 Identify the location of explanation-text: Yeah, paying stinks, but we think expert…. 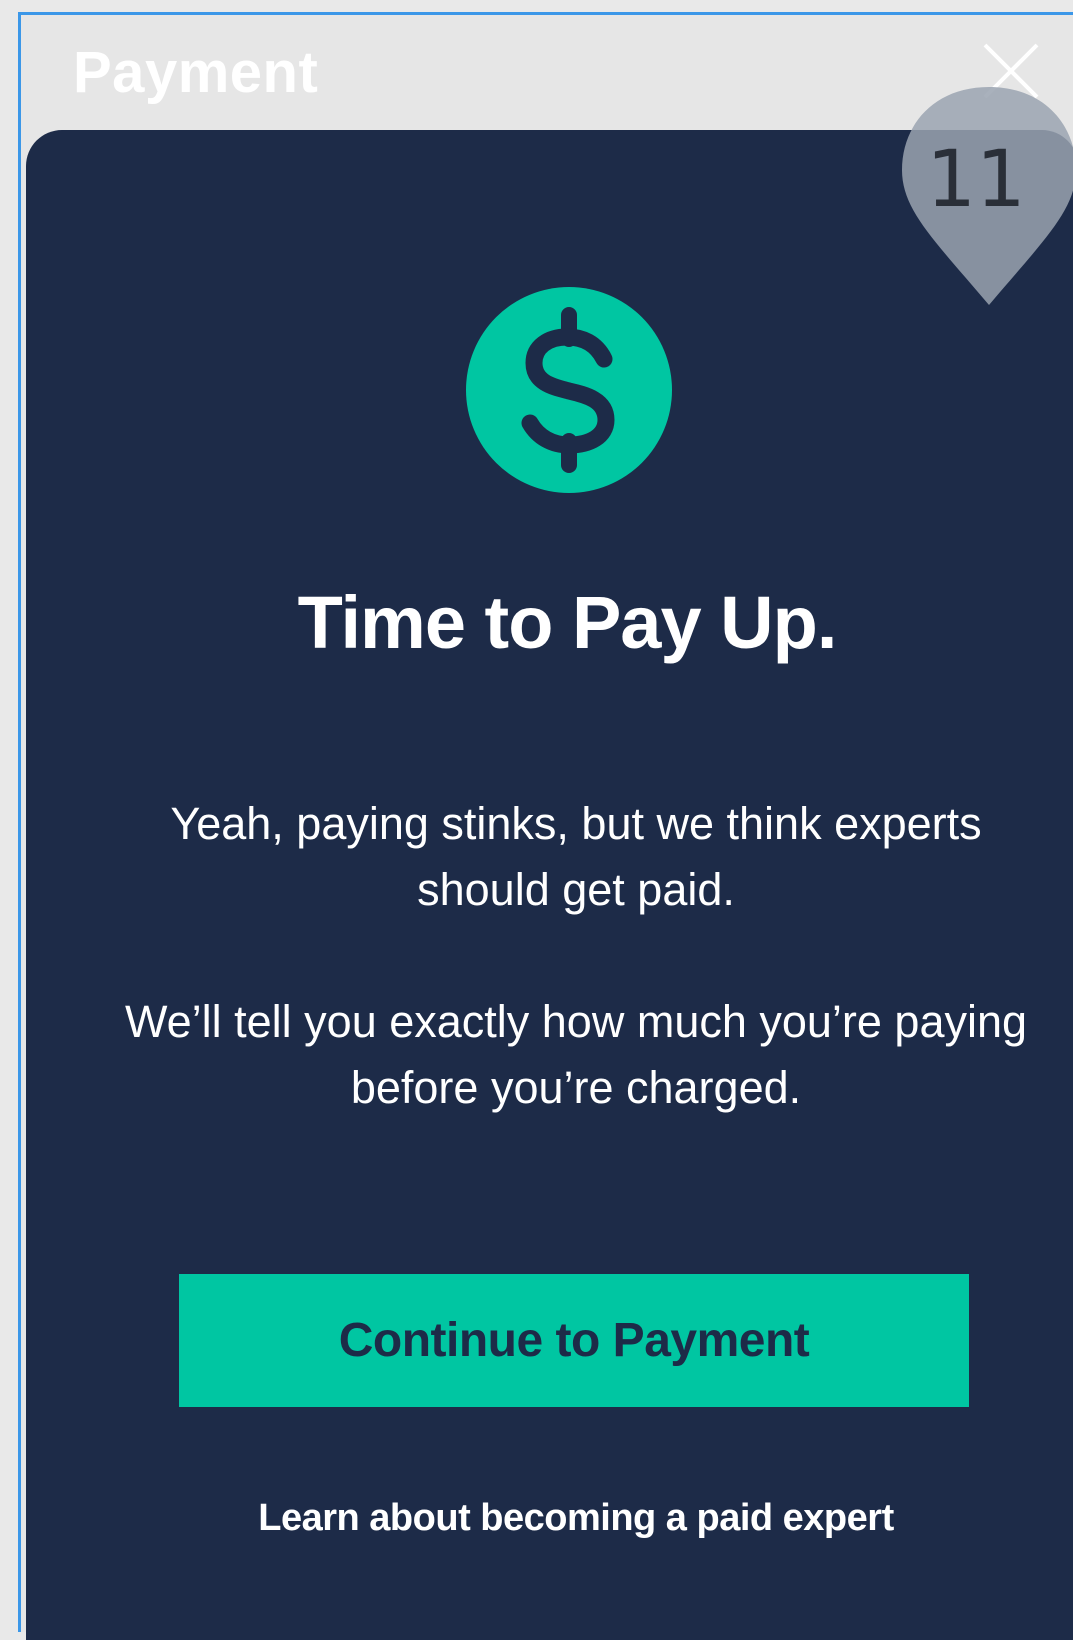
(576, 856).